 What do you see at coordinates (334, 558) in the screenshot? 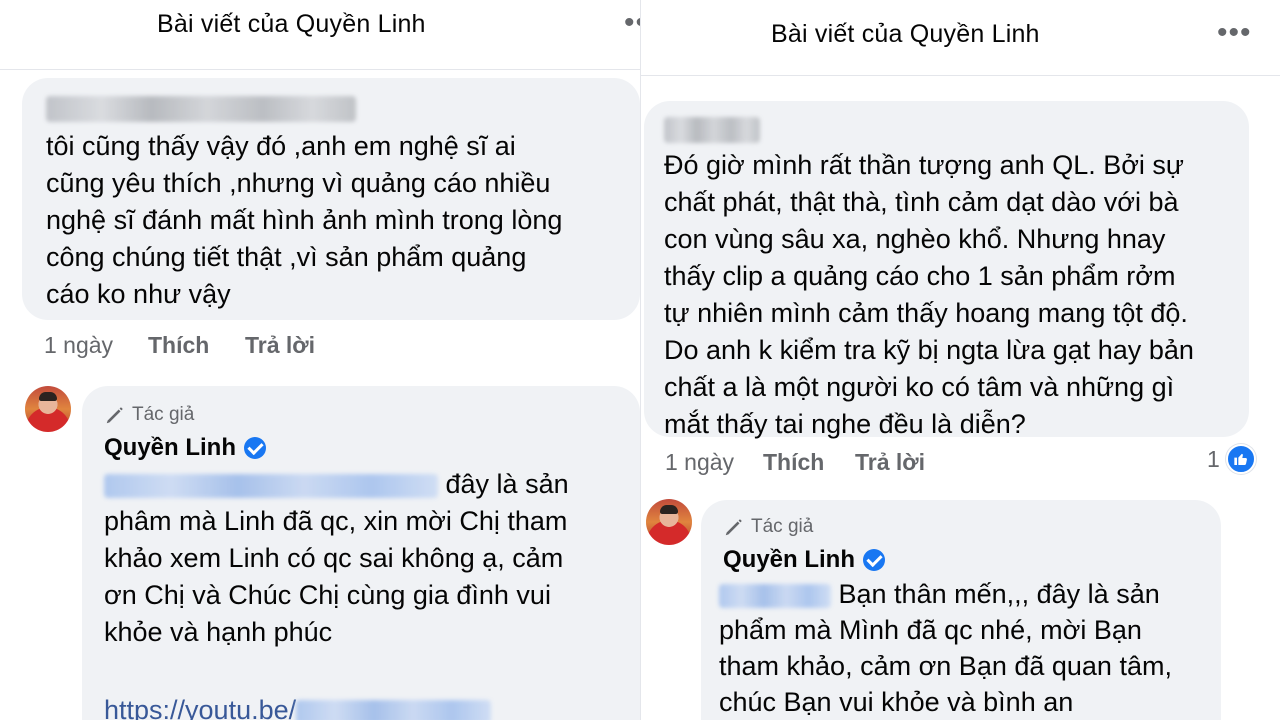
I see `reply-line: khảo xem Linh có qc sai không ạ, cảm` at bounding box center [334, 558].